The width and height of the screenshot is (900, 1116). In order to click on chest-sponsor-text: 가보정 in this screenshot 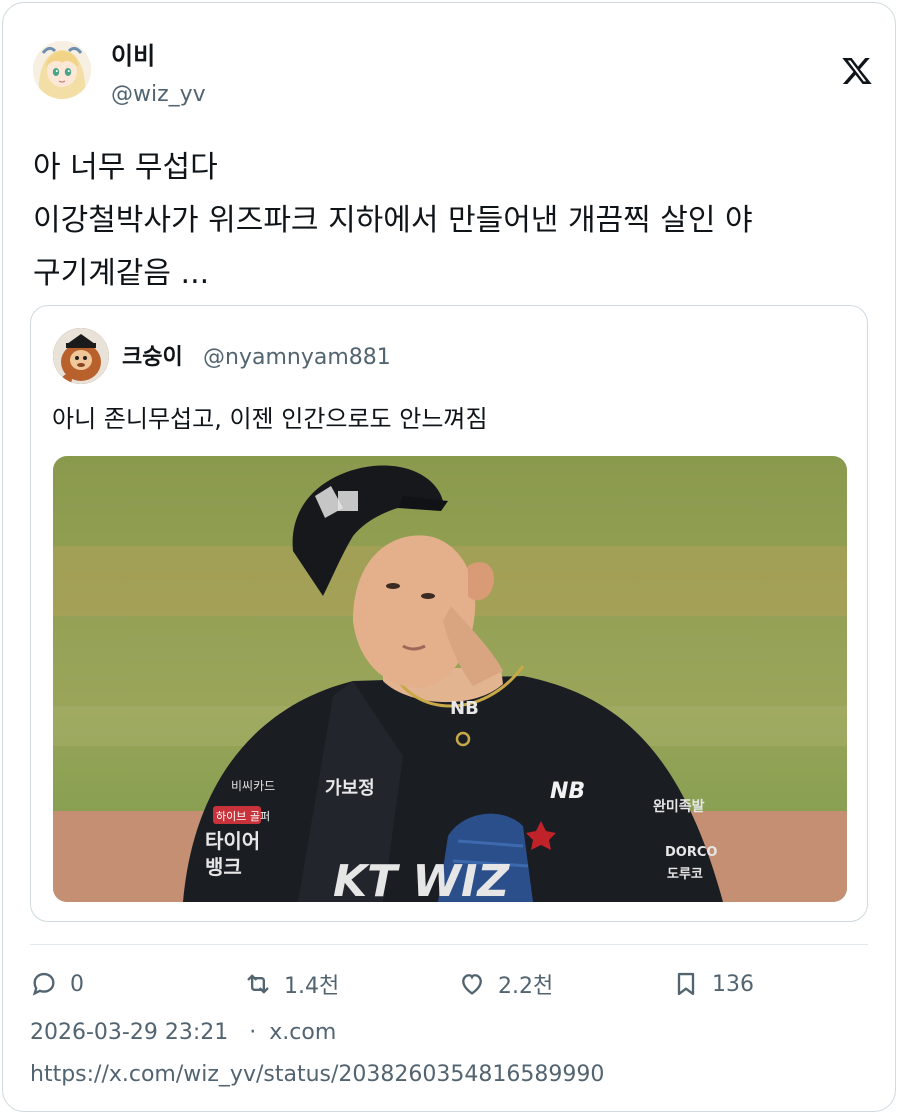, I will do `click(350, 788)`.